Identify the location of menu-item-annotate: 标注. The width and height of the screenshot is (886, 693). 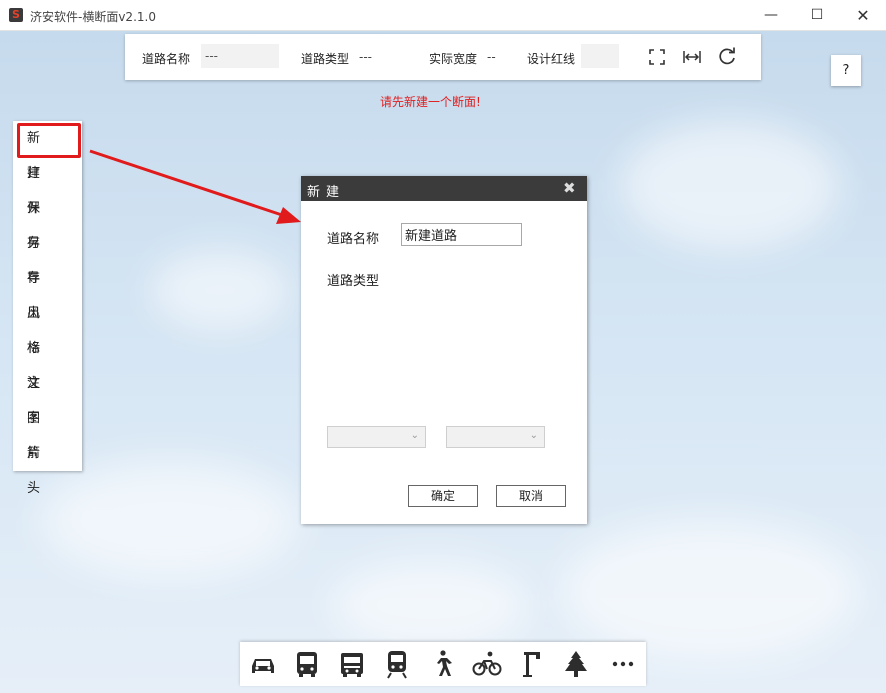
(47, 361).